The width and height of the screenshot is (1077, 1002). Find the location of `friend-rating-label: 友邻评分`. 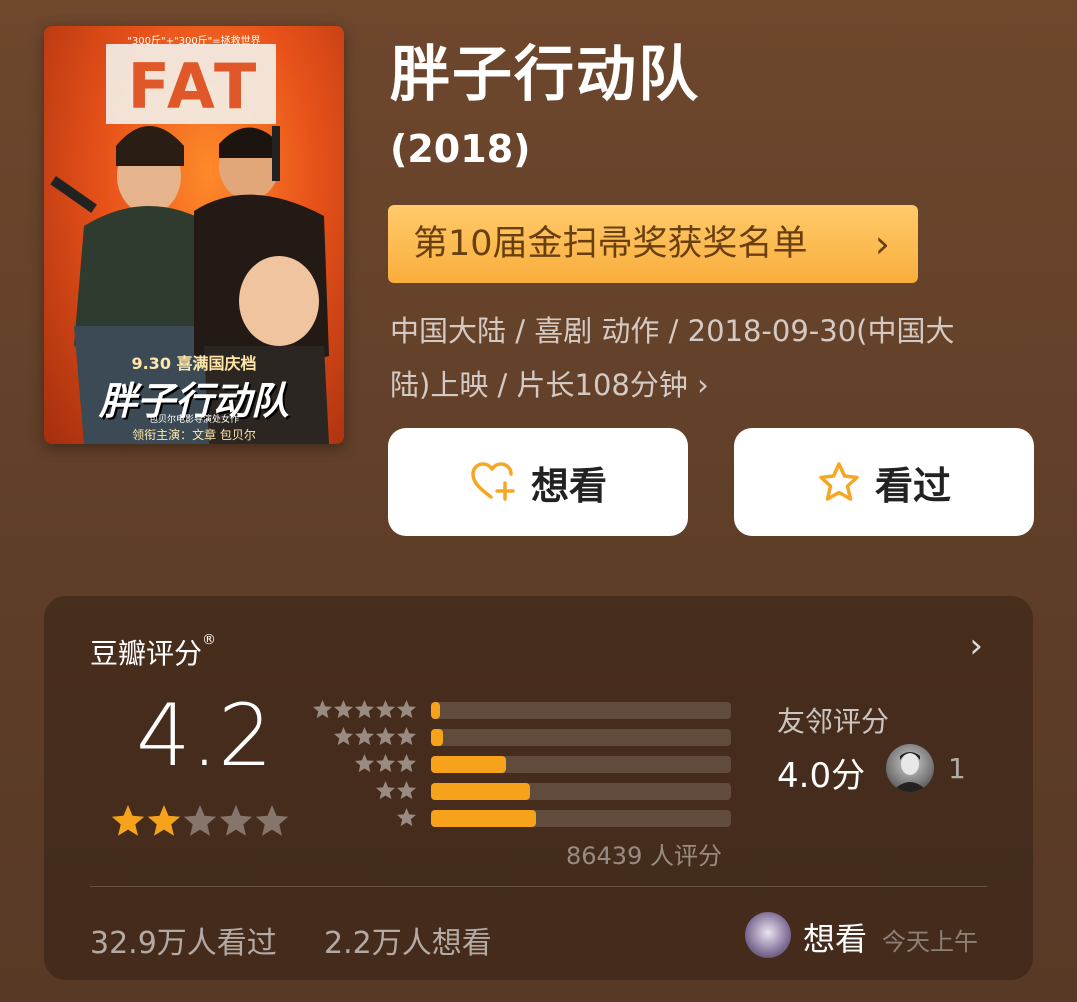

friend-rating-label: 友邻评分 is located at coordinates (833, 721).